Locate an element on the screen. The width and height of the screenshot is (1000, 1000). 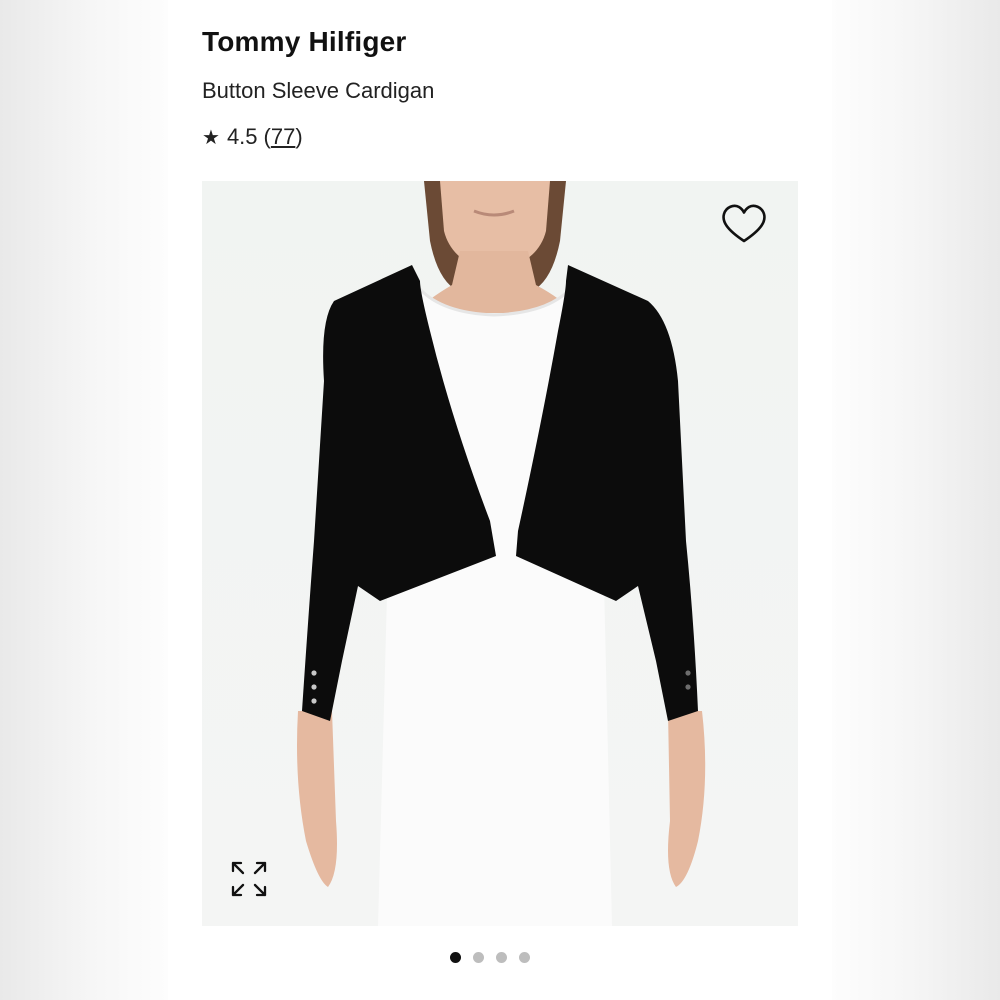
expand-arrows-icon is located at coordinates (249, 879).